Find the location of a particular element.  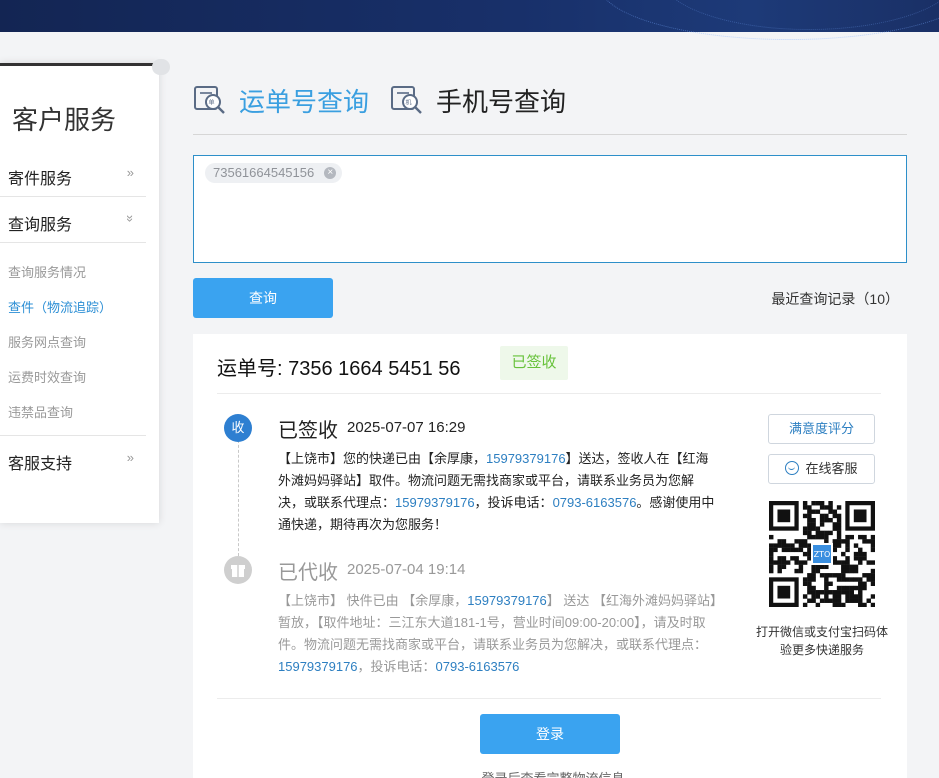

tab-waybill: 单 运单号查询 is located at coordinates (281, 100).